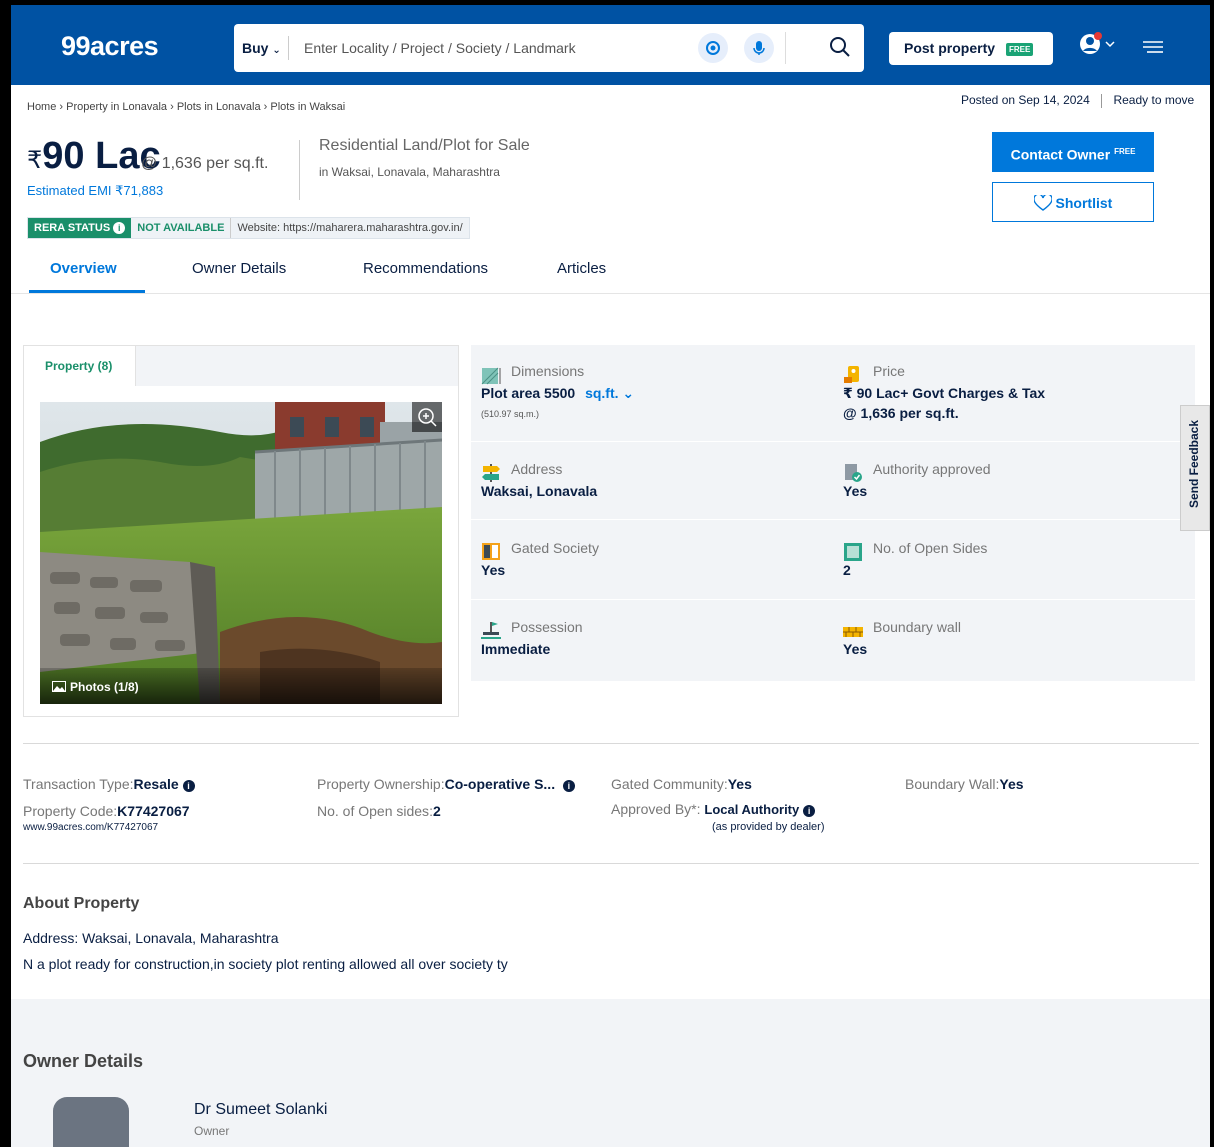 Image resolution: width=1214 pixels, height=1147 pixels. What do you see at coordinates (548, 371) in the screenshot?
I see `dimensions-label: Dimensions` at bounding box center [548, 371].